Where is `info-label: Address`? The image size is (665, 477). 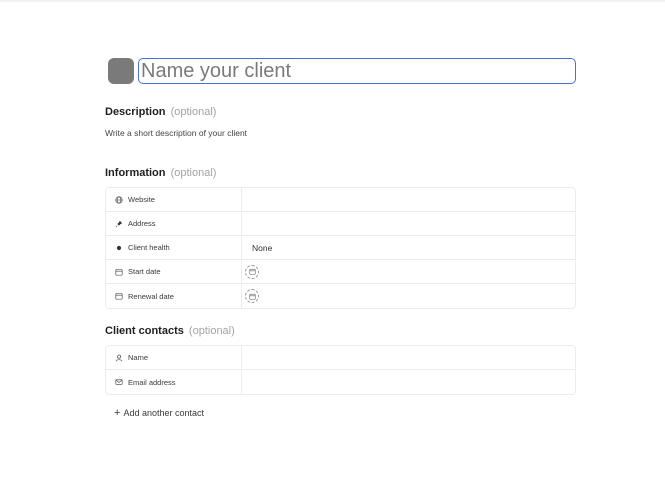
info-label: Address is located at coordinates (142, 223).